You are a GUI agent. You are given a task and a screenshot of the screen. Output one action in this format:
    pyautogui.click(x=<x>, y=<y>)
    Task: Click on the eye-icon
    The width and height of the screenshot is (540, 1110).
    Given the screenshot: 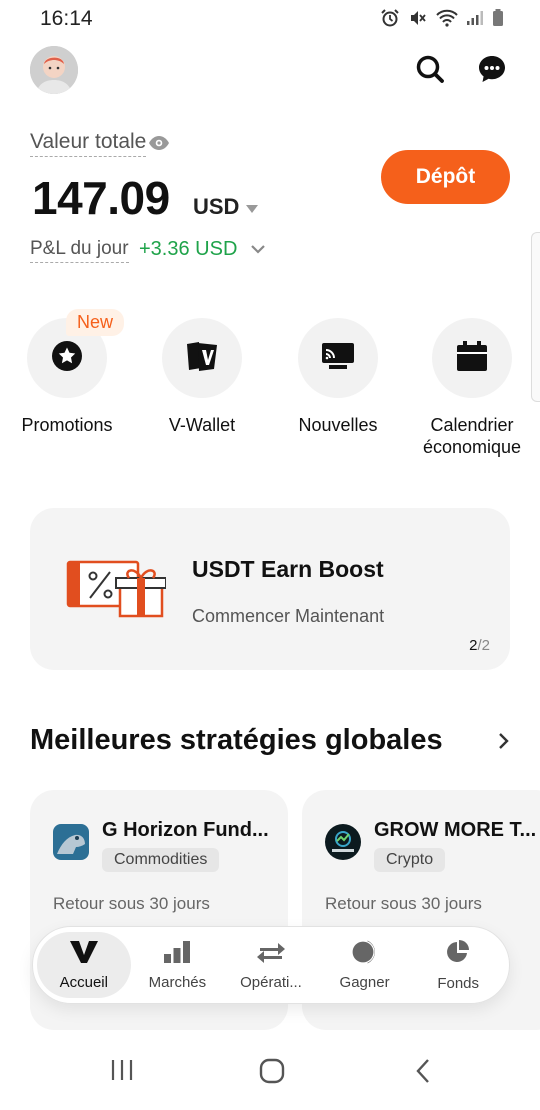 What is the action you would take?
    pyautogui.click(x=159, y=145)
    